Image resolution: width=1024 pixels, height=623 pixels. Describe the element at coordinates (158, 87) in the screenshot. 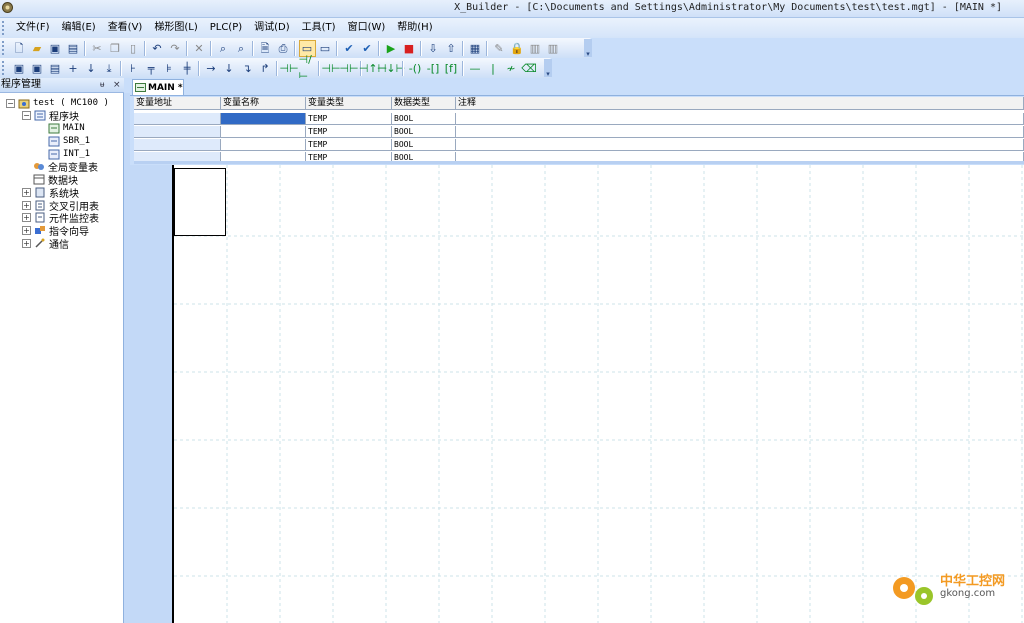

I see `tab-main: MAIN *` at that location.